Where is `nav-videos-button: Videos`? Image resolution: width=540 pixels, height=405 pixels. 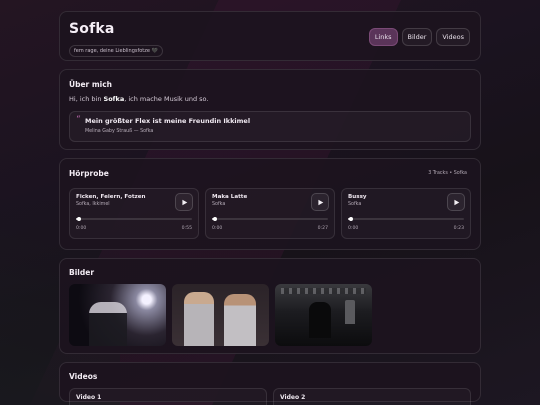 nav-videos-button: Videos is located at coordinates (453, 37).